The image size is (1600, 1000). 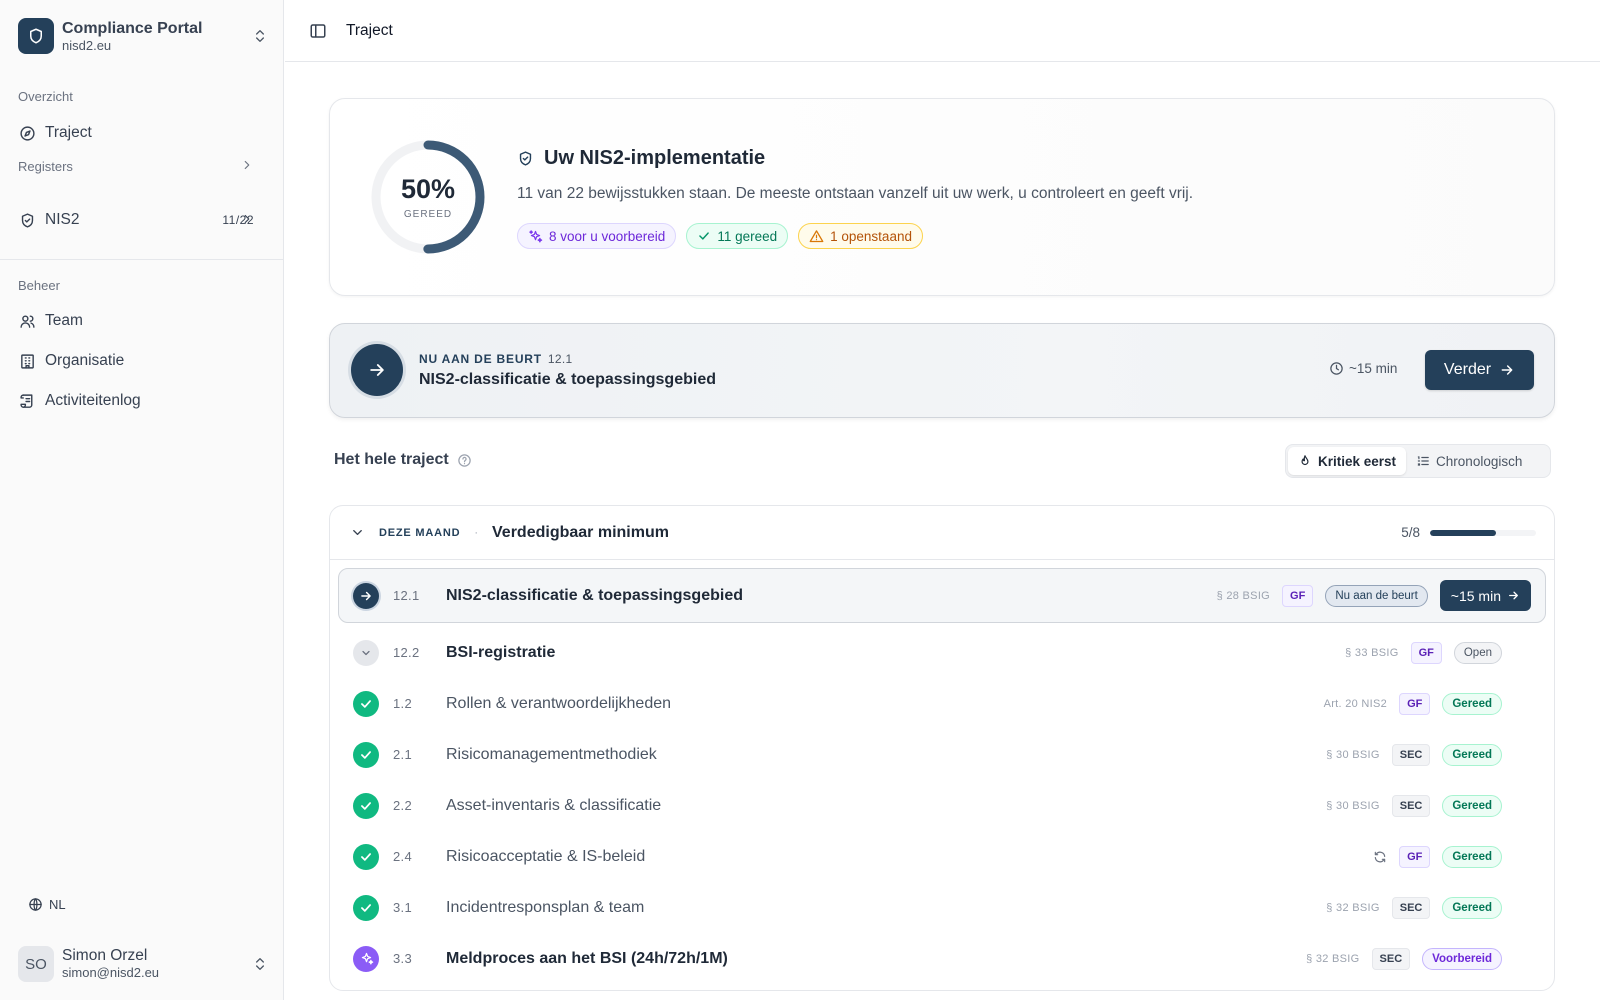 What do you see at coordinates (143, 166) in the screenshot?
I see `sidebar-item-registers: Registers` at bounding box center [143, 166].